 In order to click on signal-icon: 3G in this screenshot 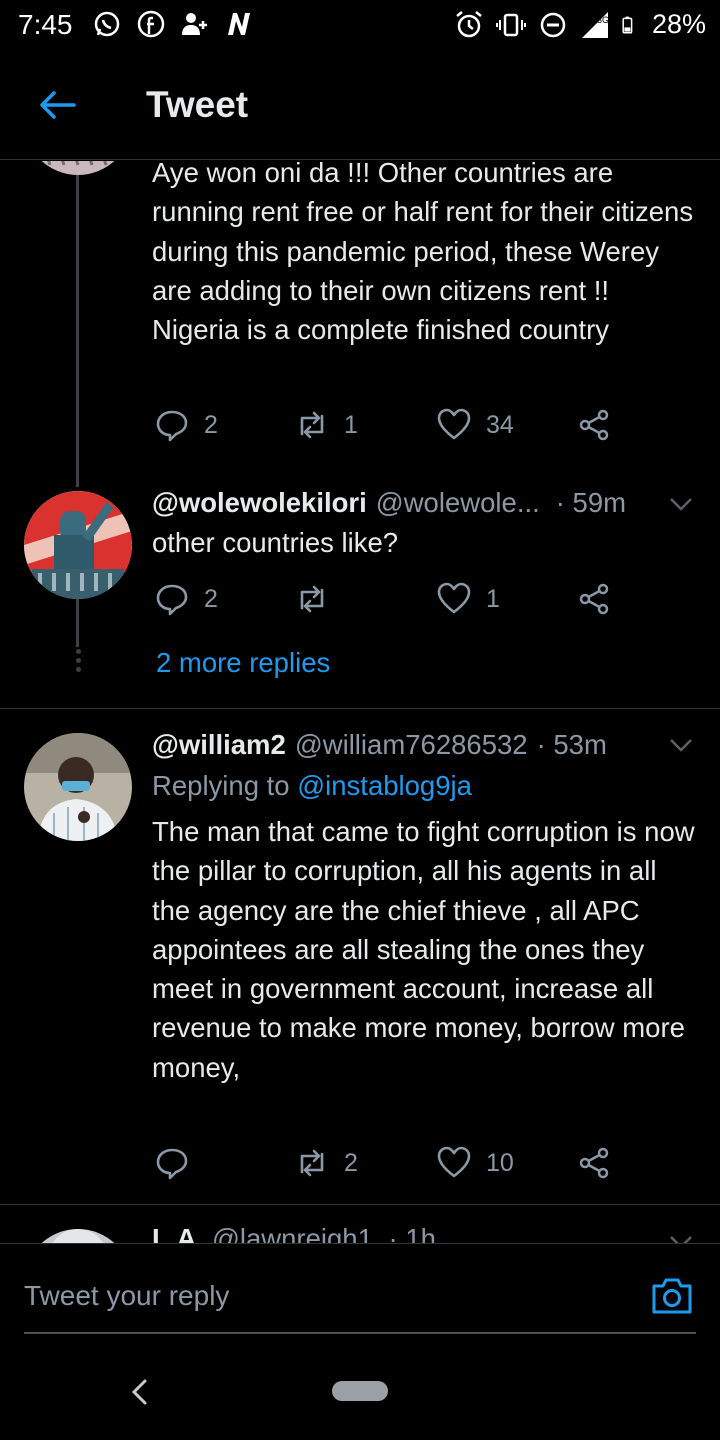, I will do `click(595, 24)`.